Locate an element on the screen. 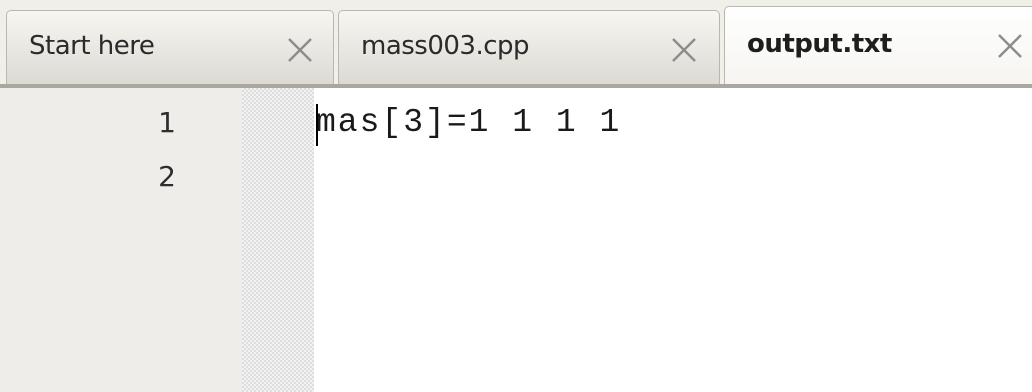 This screenshot has width=1032, height=392. tab-start-here: Start here is located at coordinates (170, 47).